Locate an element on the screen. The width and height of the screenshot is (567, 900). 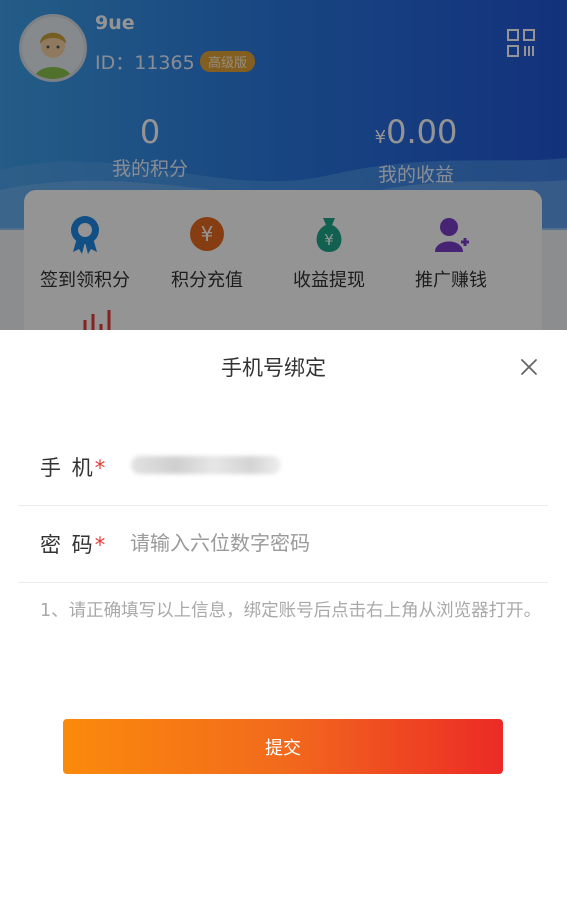
hint-text: 1、请正确填写以上信息，绑定账号后点击右上角从浏览器打开。 is located at coordinates (291, 611).